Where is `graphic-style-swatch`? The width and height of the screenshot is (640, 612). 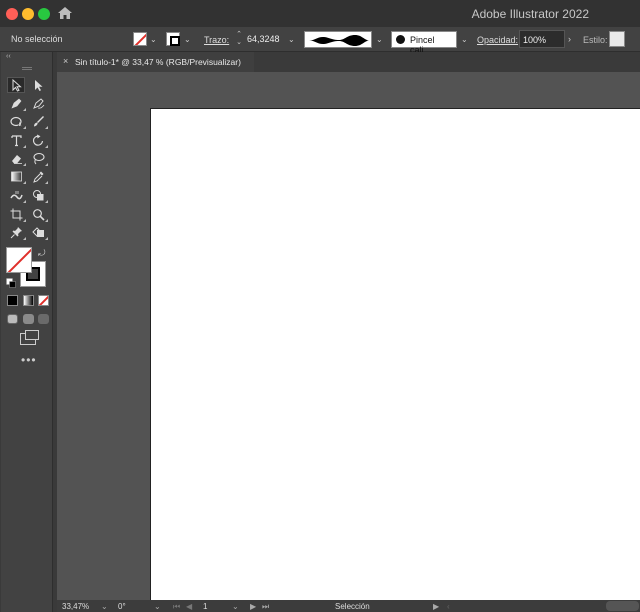
graphic-style-swatch is located at coordinates (617, 39).